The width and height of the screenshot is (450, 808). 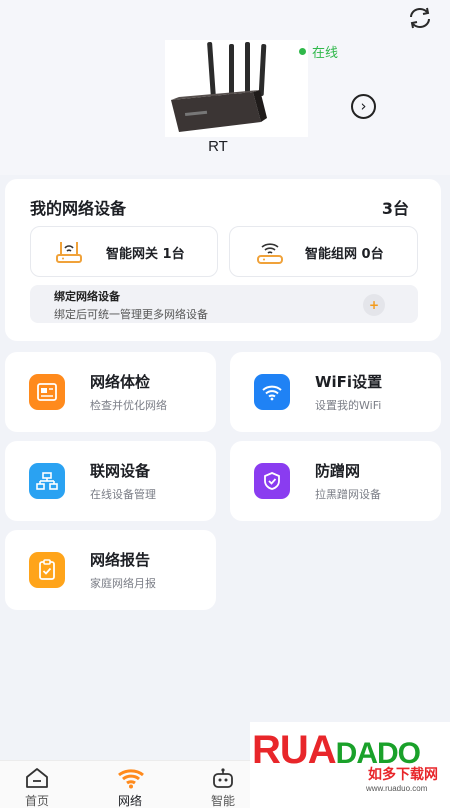 What do you see at coordinates (218, 146) in the screenshot?
I see `device-name: RT` at bounding box center [218, 146].